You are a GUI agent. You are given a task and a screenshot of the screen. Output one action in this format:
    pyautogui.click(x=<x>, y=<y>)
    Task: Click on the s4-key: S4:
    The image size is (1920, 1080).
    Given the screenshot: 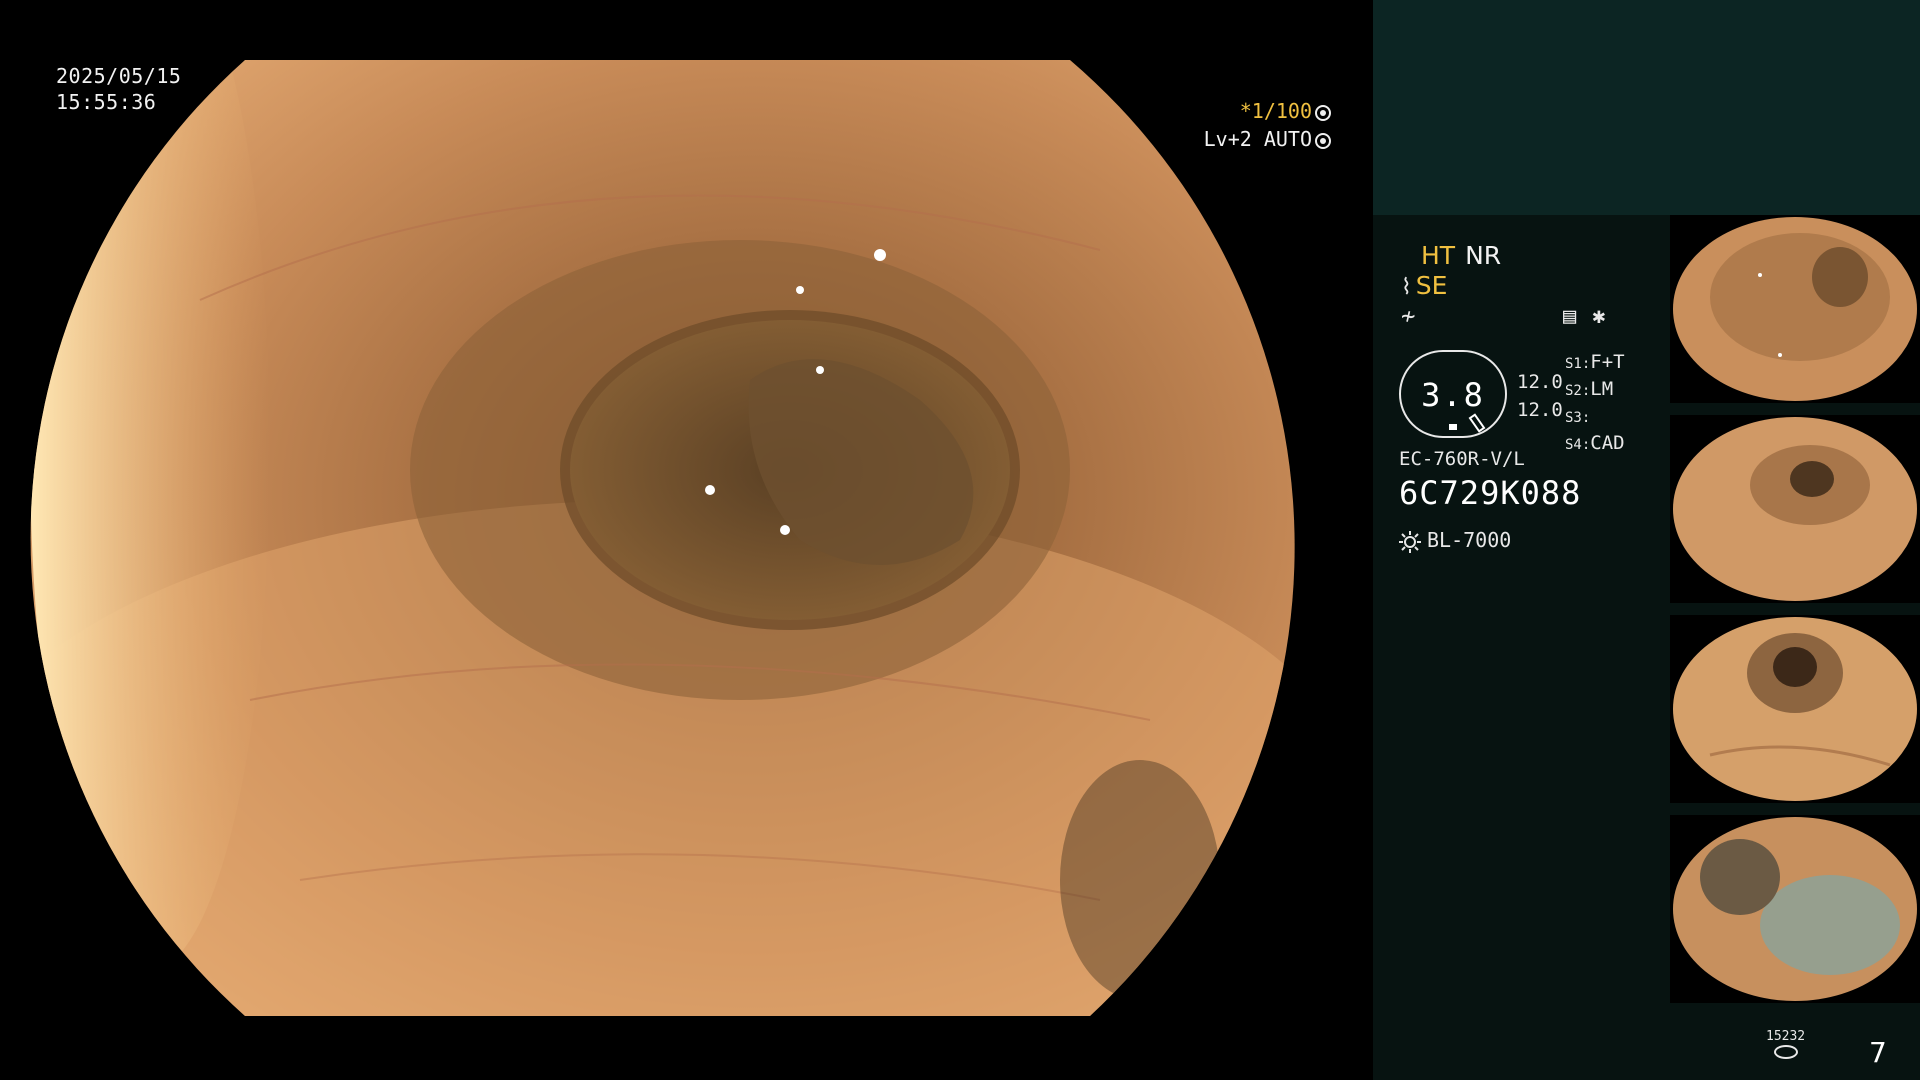 What is the action you would take?
    pyautogui.click(x=1578, y=445)
    